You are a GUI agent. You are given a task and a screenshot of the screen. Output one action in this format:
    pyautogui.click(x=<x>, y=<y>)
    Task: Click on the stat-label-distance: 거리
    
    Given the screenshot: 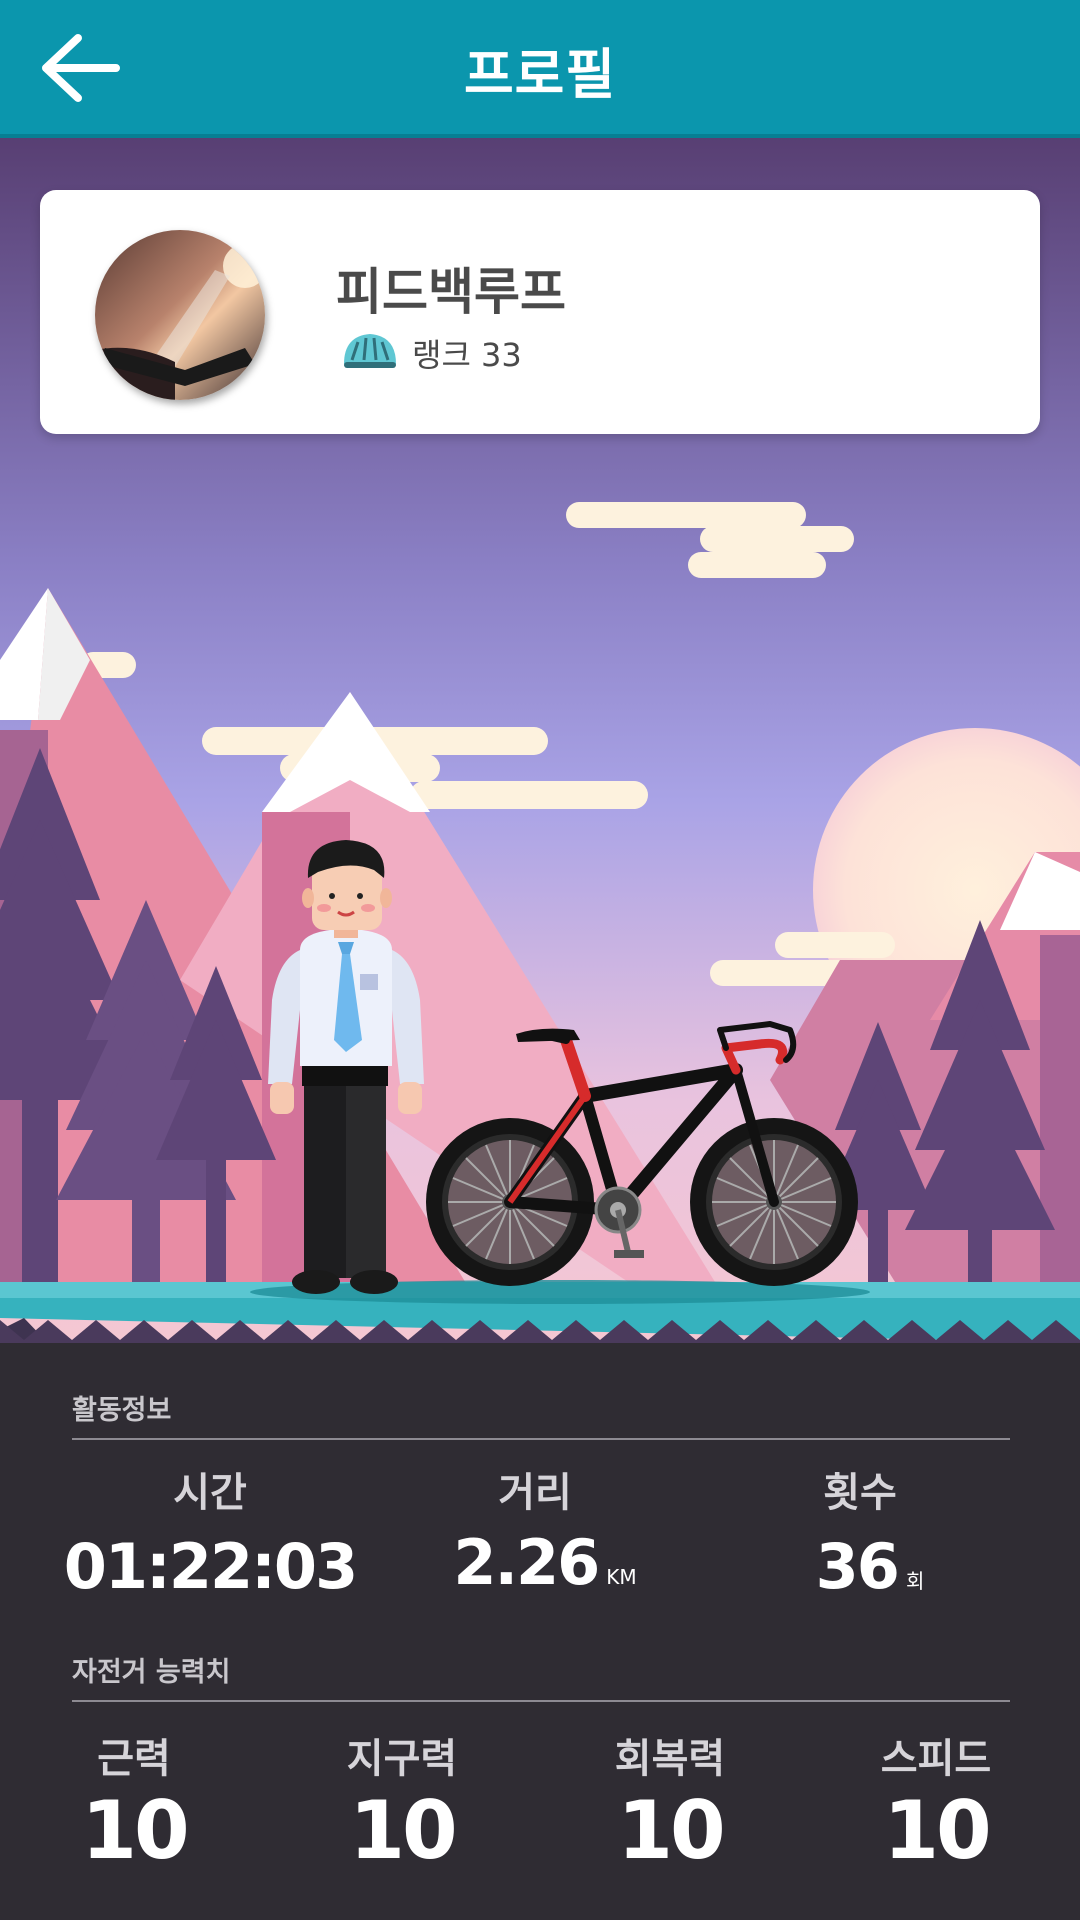 What is the action you would take?
    pyautogui.click(x=535, y=1493)
    